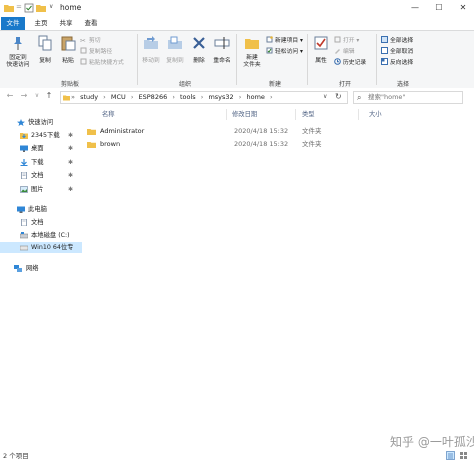 This screenshot has height=462, width=474. I want to click on select-all-button: 全部选择, so click(397, 41).